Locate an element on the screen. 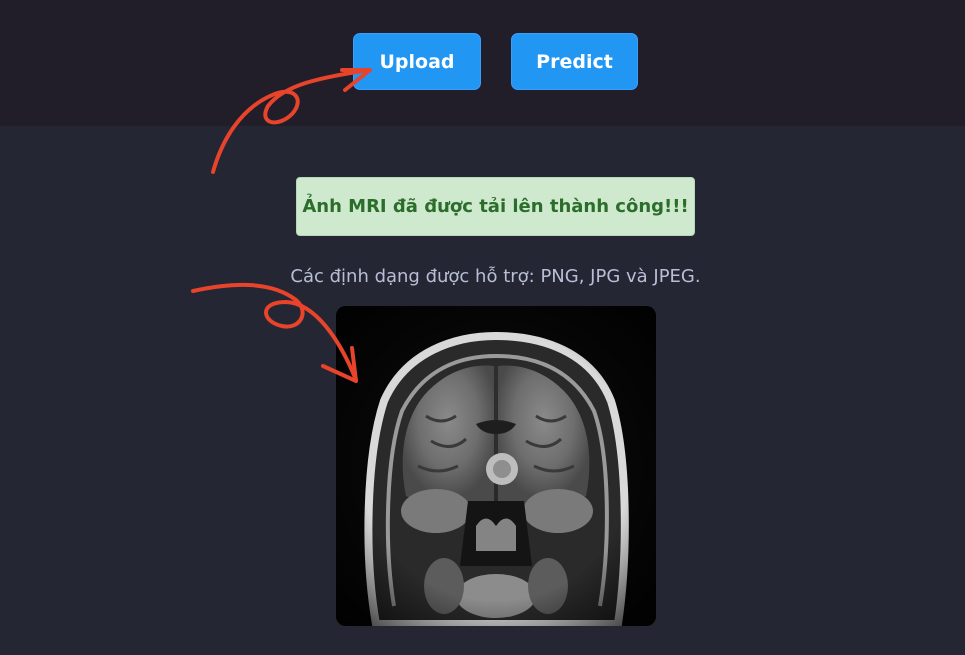 This screenshot has width=965, height=655. upload-success-alert: Ảnh MRI đã được tải lên thành công!!! is located at coordinates (495, 206).